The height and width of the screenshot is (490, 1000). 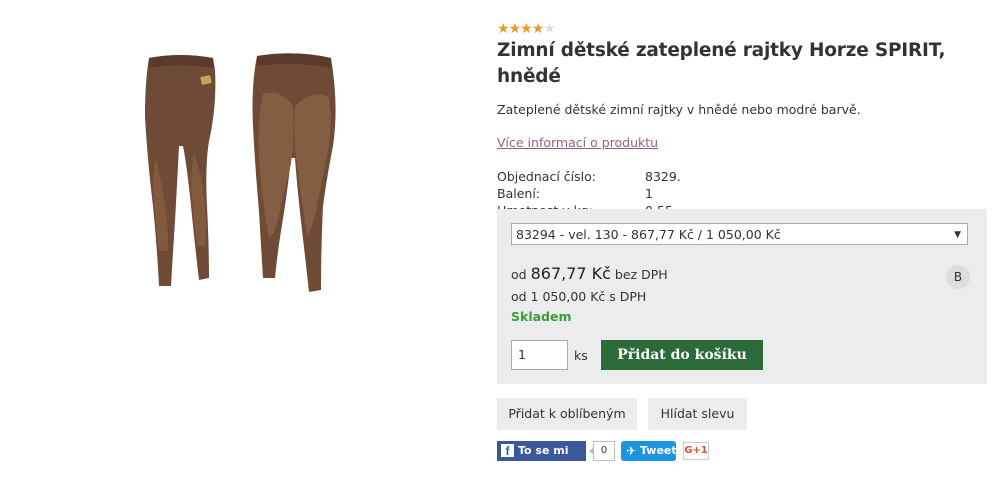 What do you see at coordinates (539, 355) in the screenshot?
I see `quantity-input: 1` at bounding box center [539, 355].